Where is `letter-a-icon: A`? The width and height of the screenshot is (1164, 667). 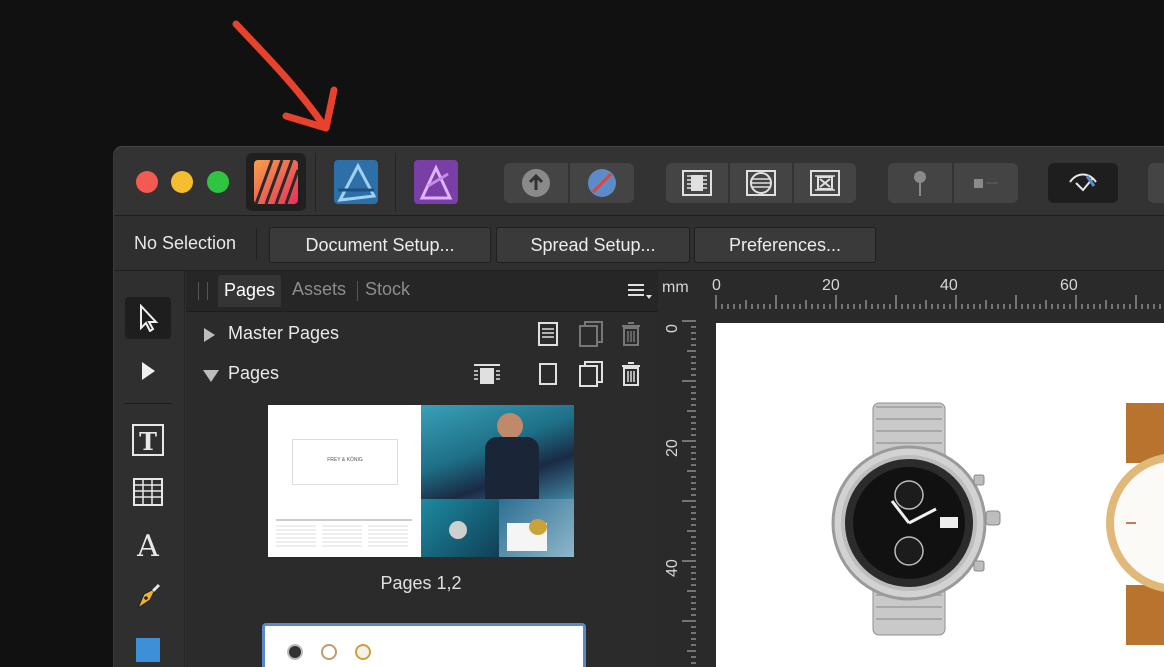 letter-a-icon: A is located at coordinates (147, 544).